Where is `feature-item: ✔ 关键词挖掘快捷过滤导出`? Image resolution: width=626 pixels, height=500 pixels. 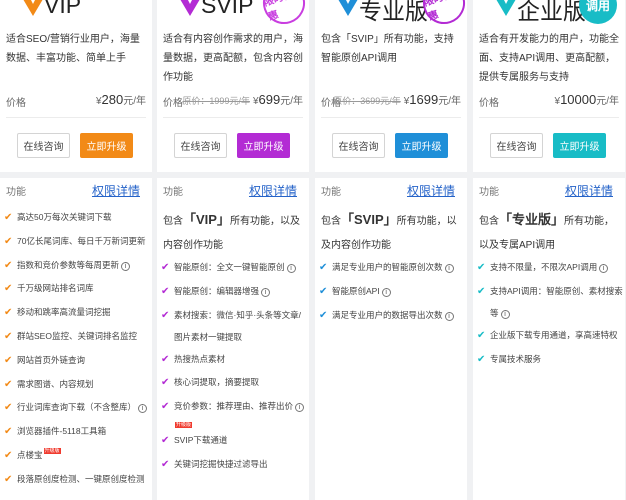
feature-item: ✔ 关键词挖掘快捷过滤导出 is located at coordinates (234, 465).